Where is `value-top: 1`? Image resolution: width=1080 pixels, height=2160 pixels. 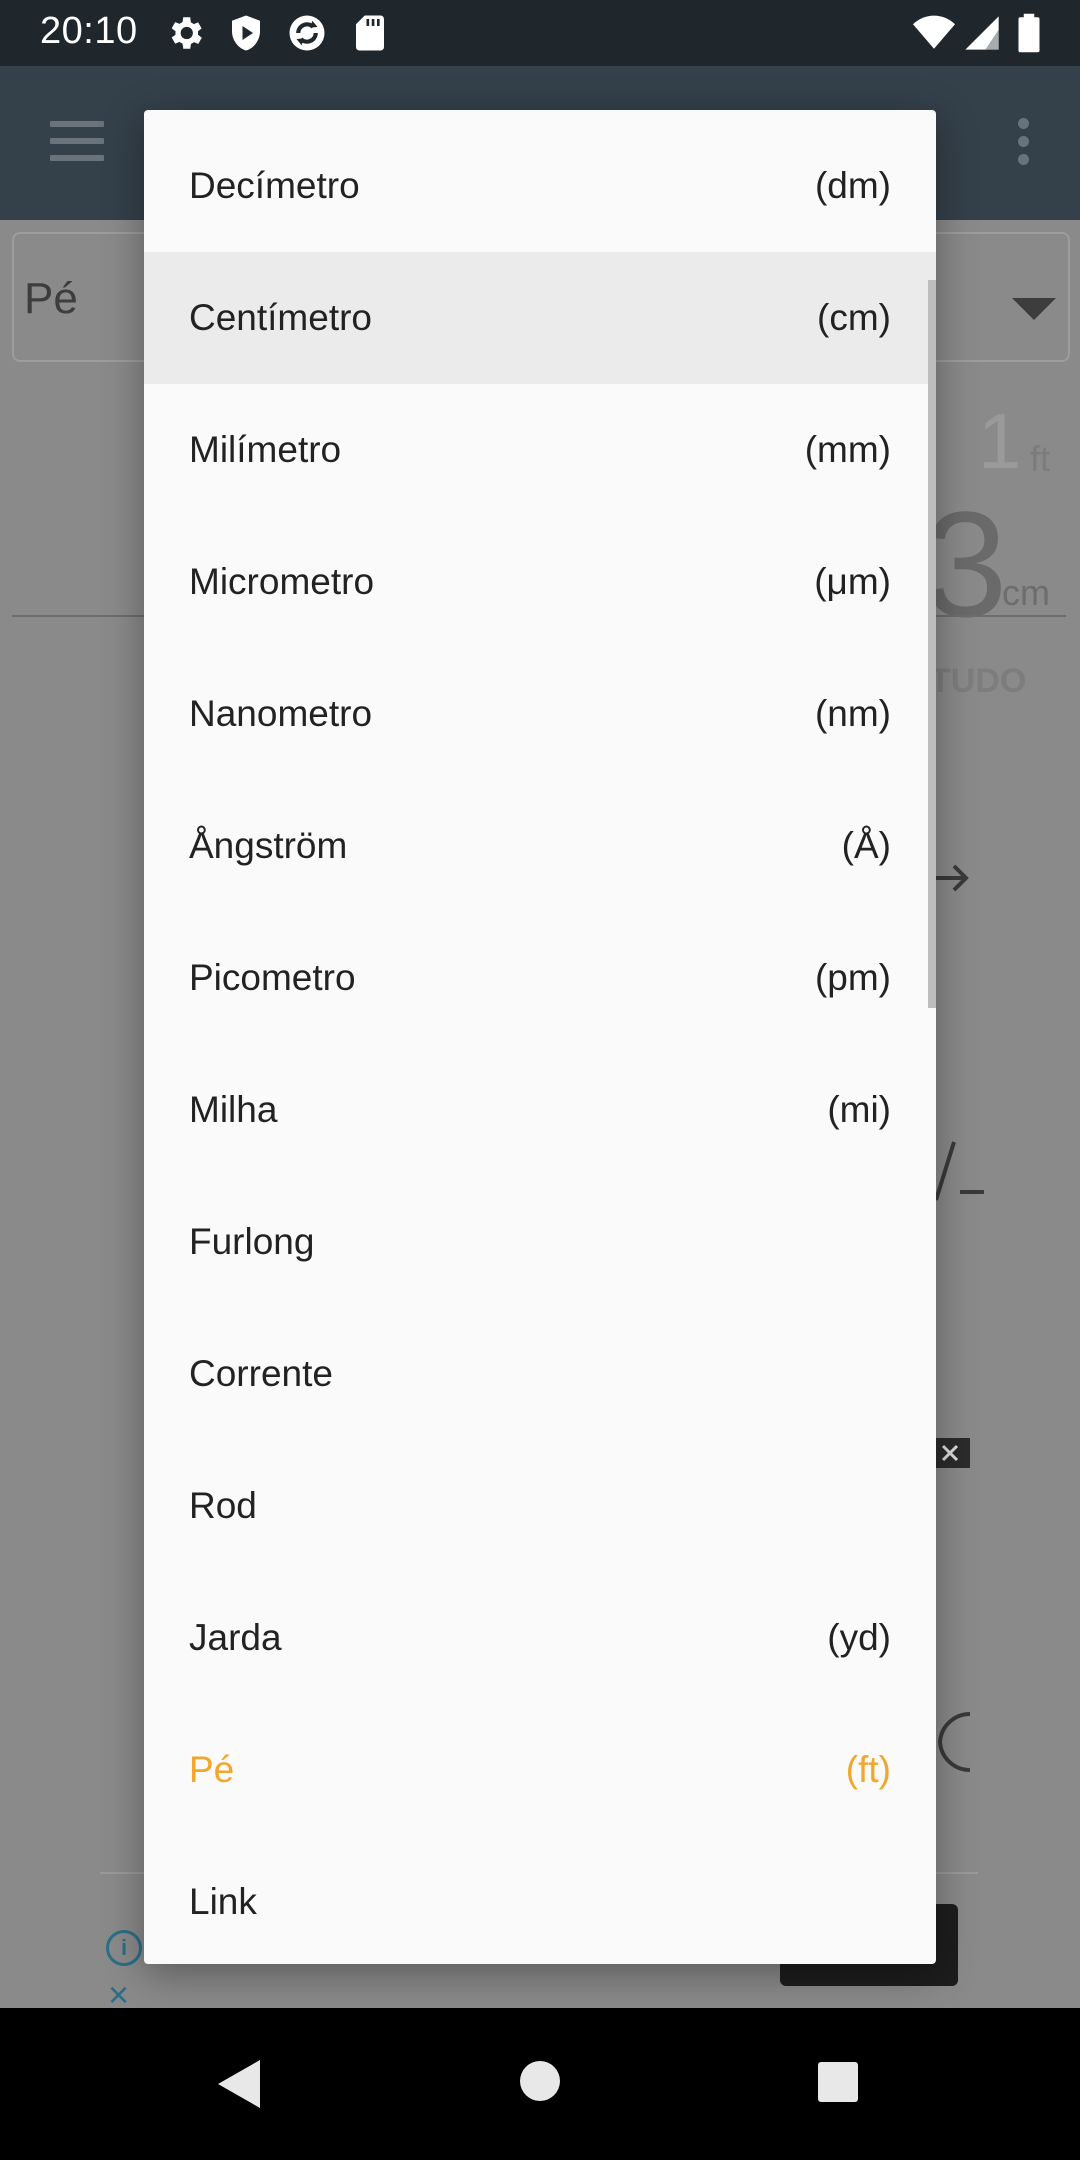 value-top: 1 is located at coordinates (1000, 441).